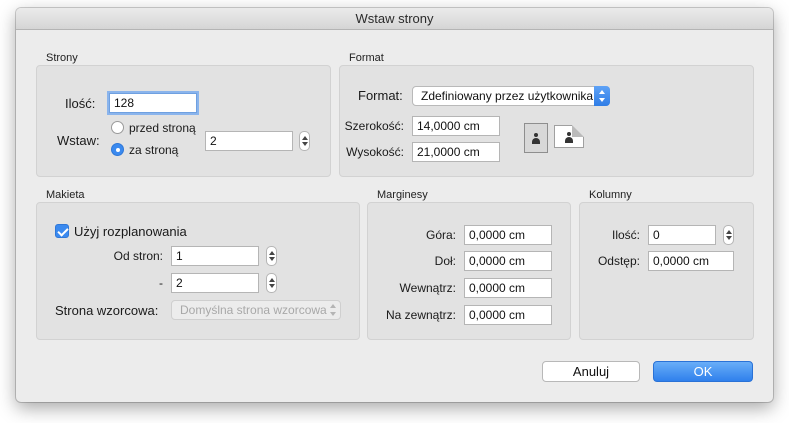  What do you see at coordinates (130, 231) in the screenshot?
I see `use-layout-label: Użyj rozplanowania` at bounding box center [130, 231].